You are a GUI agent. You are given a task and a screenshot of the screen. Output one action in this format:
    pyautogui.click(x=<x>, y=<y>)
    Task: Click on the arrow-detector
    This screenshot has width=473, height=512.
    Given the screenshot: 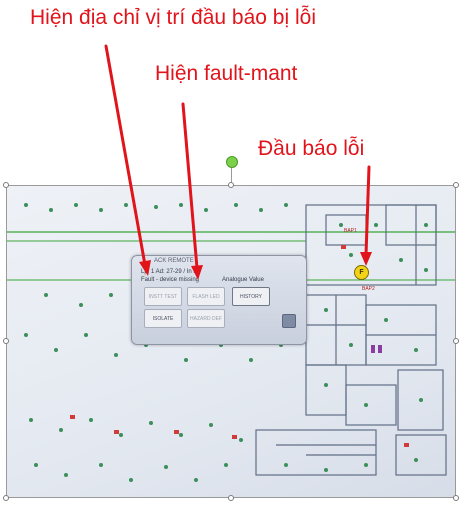 What is the action you would take?
    pyautogui.click(x=367, y=211)
    